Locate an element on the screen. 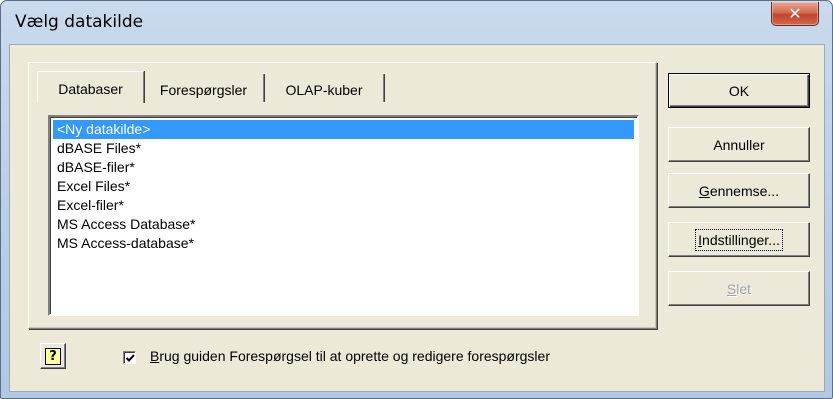 The width and height of the screenshot is (833, 399). cancel-button: Annuller is located at coordinates (739, 144).